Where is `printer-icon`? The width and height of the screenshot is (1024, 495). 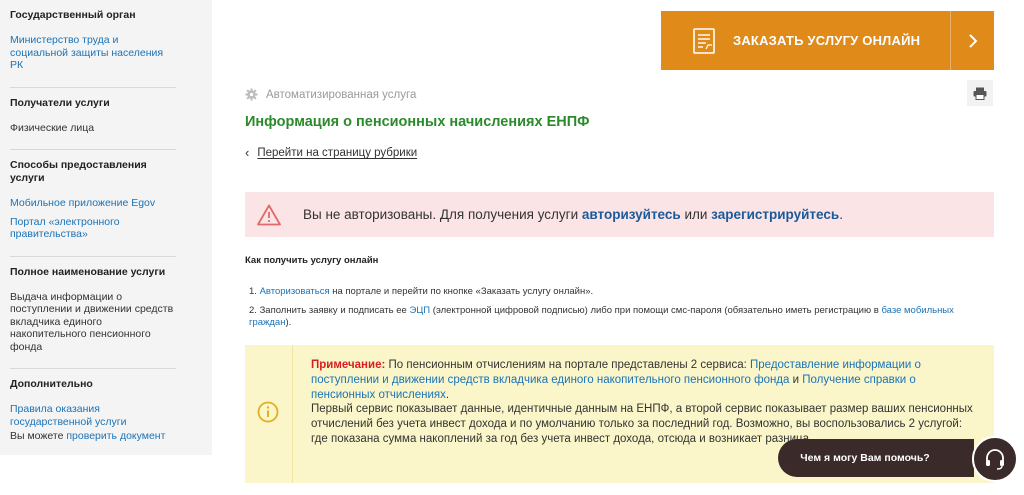
printer-icon is located at coordinates (980, 93).